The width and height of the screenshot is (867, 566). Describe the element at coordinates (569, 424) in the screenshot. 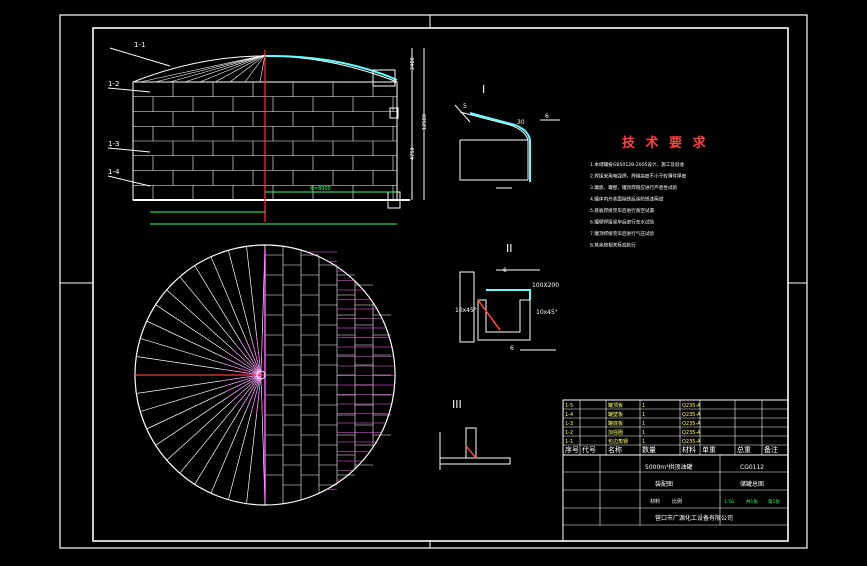

I see `parts-cell: 1-3` at that location.